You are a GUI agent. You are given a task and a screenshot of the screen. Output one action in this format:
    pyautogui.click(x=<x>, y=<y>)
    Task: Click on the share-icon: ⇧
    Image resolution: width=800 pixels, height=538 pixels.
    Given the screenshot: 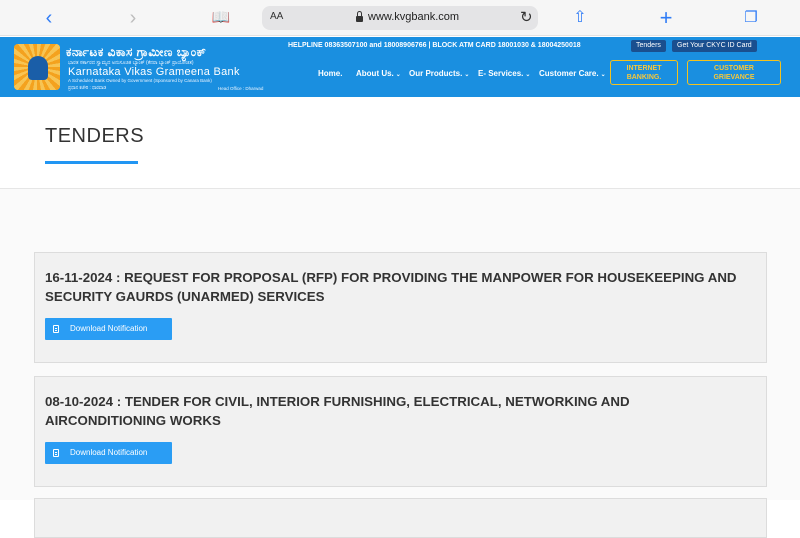 What is the action you would take?
    pyautogui.click(x=580, y=18)
    